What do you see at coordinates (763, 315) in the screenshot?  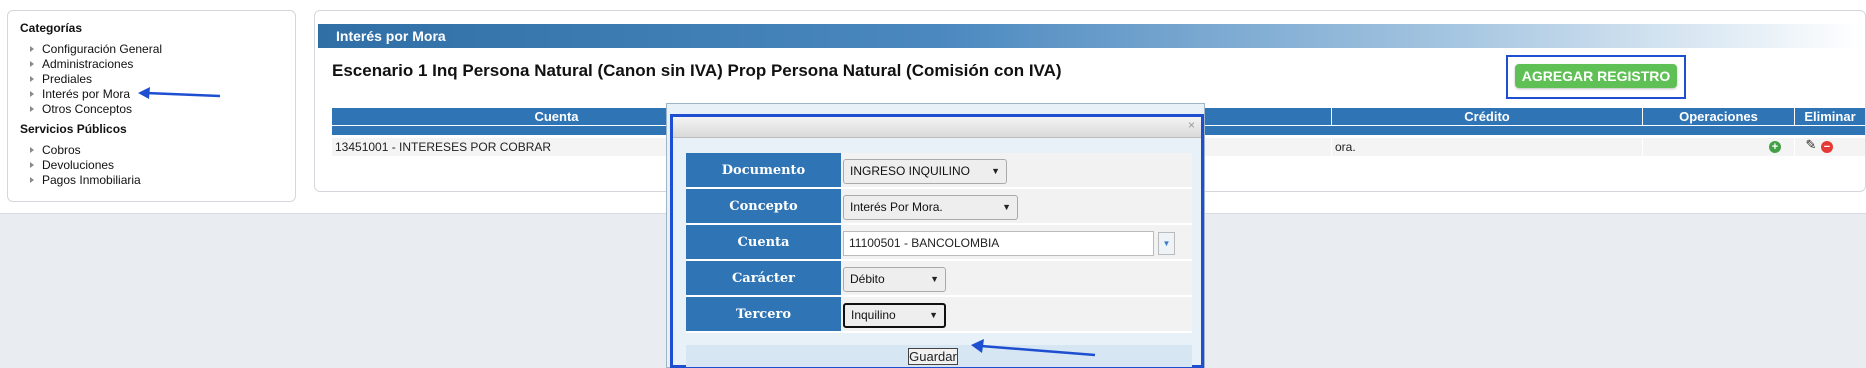 I see `tercero-label: Tercero` at bounding box center [763, 315].